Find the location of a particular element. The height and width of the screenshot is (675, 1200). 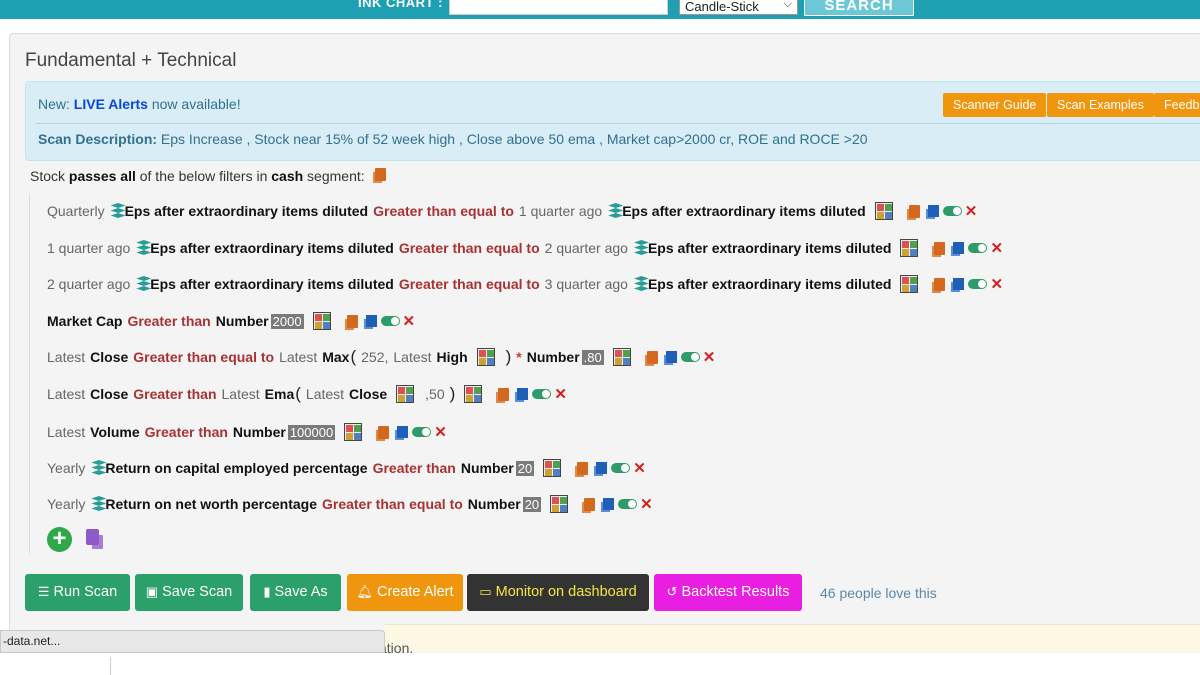

measure-select: Return on capital employed percentage is located at coordinates (236, 468).